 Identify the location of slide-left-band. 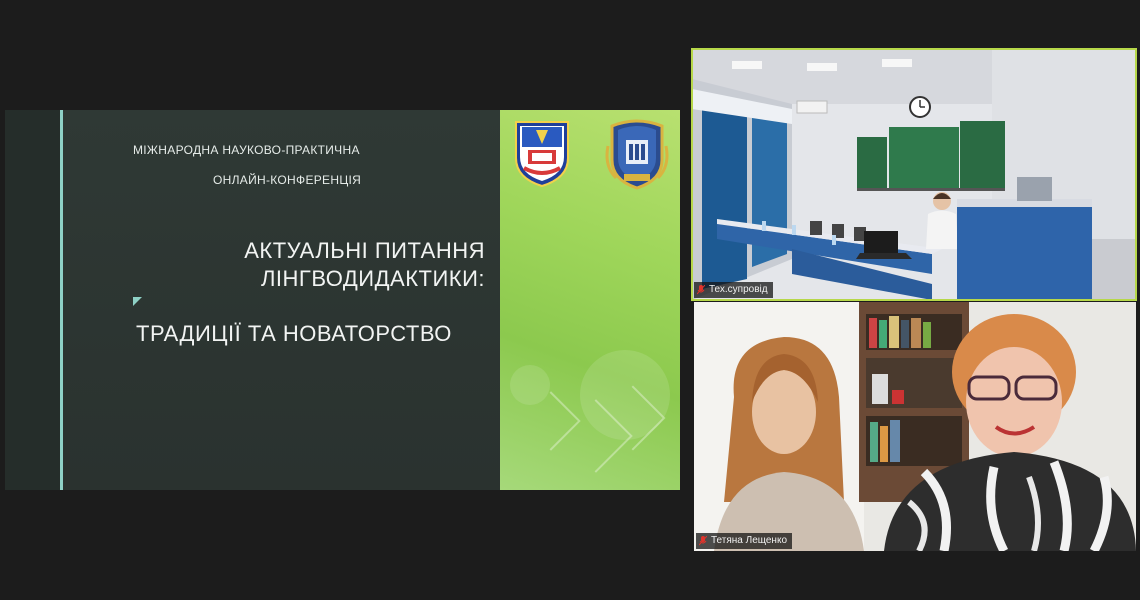
(32, 300).